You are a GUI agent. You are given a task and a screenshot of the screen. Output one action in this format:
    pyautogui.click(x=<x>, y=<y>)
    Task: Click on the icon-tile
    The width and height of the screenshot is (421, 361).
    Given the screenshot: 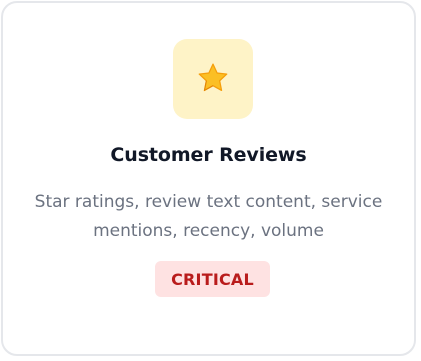 What is the action you would take?
    pyautogui.click(x=213, y=79)
    